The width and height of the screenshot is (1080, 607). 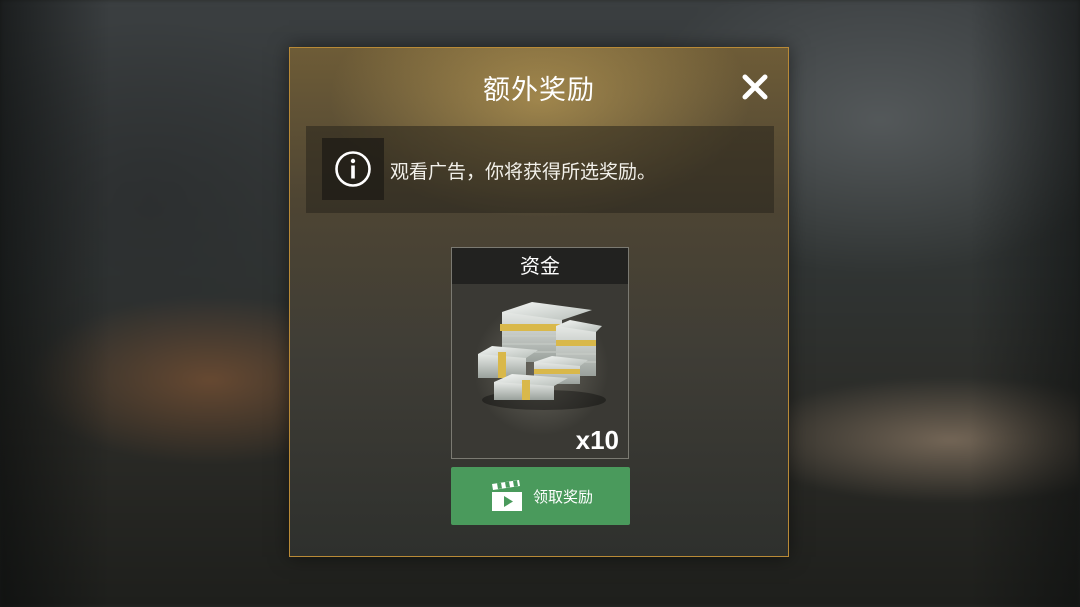 I want to click on close-button, so click(x=755, y=87).